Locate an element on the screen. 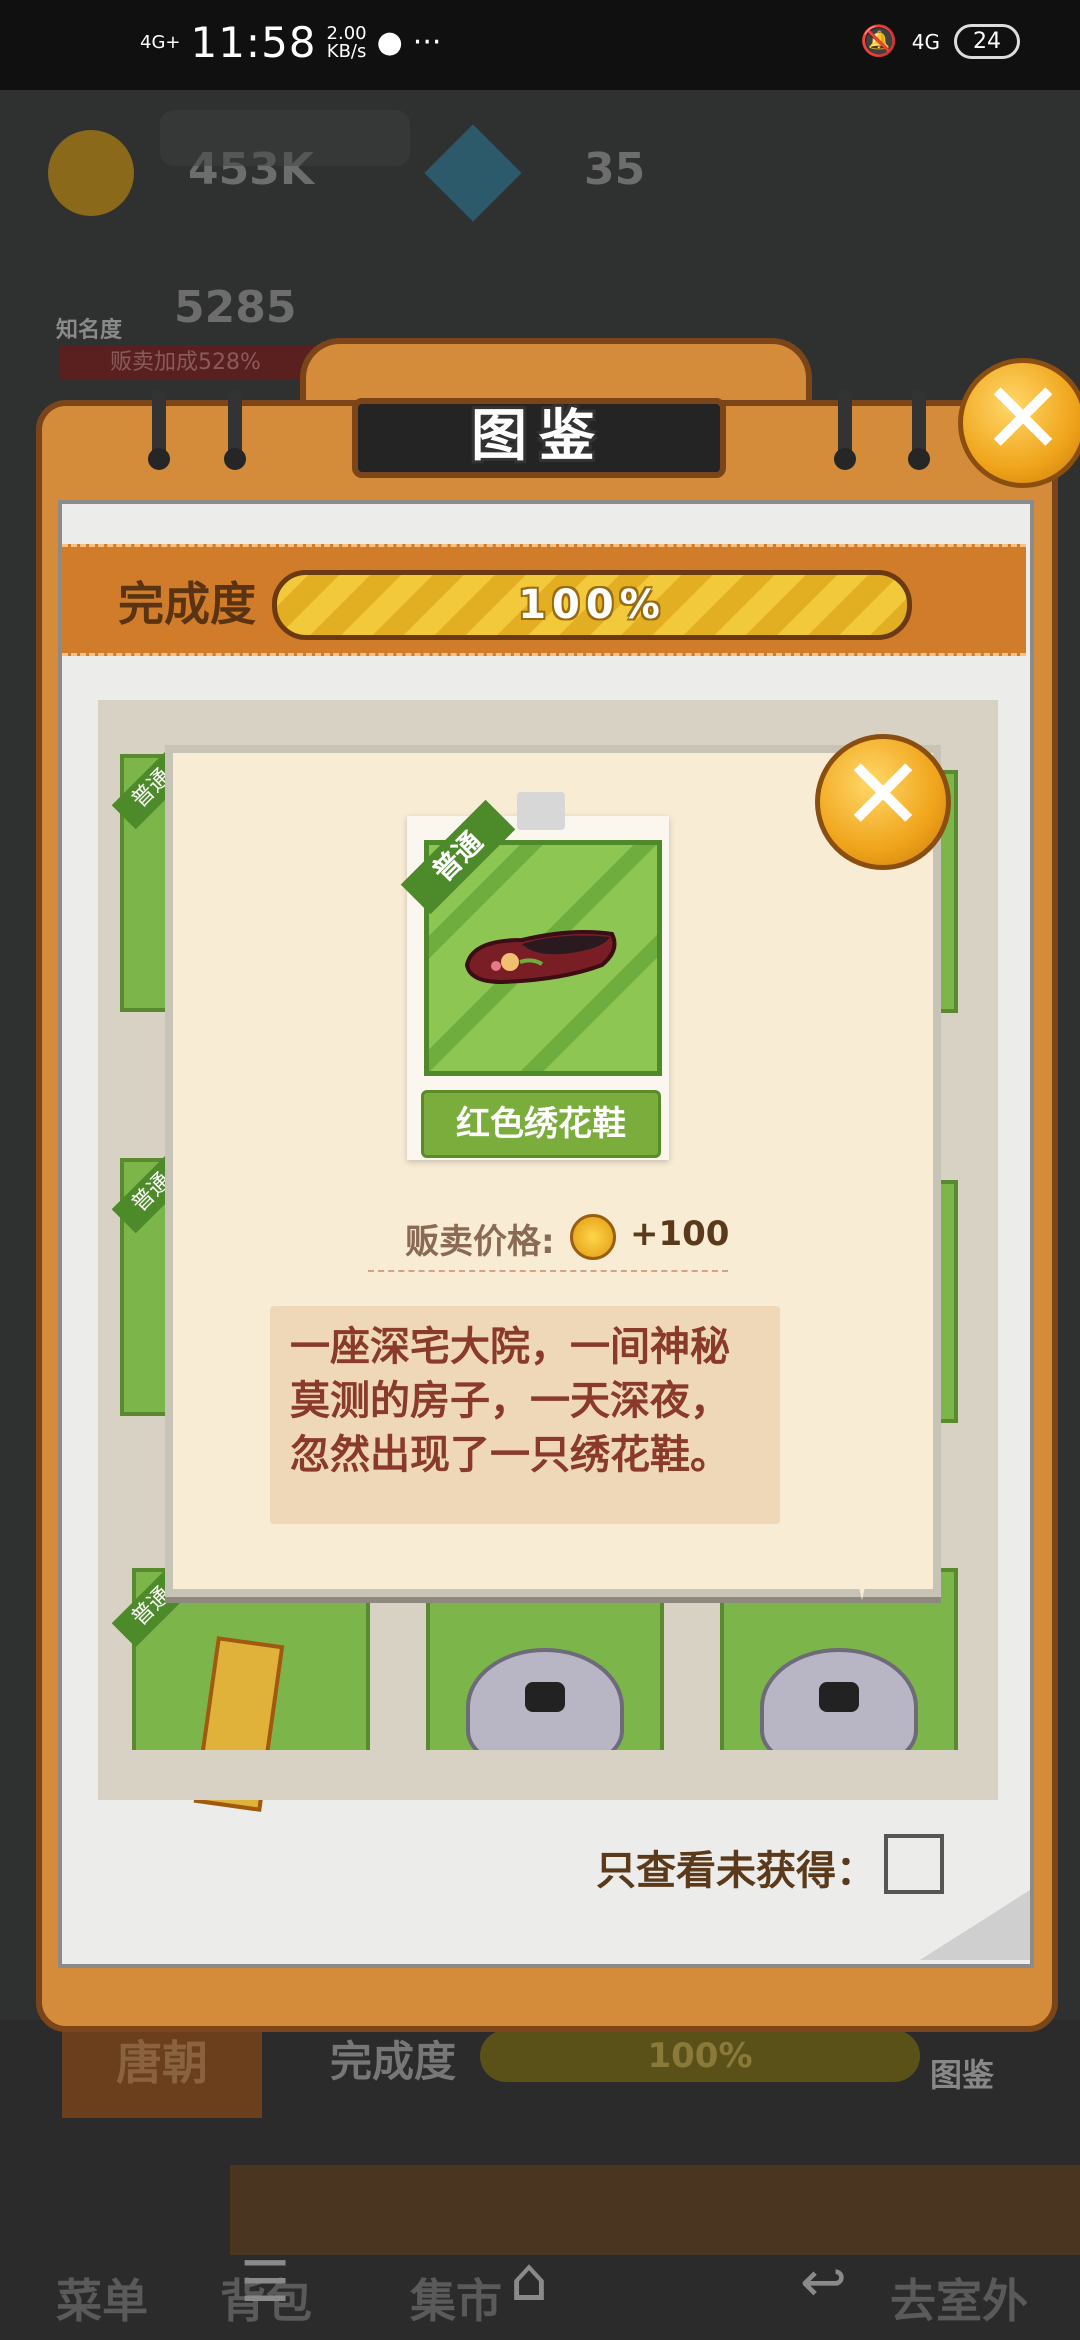 This screenshot has width=1080, height=2340. bg-progress-label: 完成度 is located at coordinates (393, 2061).